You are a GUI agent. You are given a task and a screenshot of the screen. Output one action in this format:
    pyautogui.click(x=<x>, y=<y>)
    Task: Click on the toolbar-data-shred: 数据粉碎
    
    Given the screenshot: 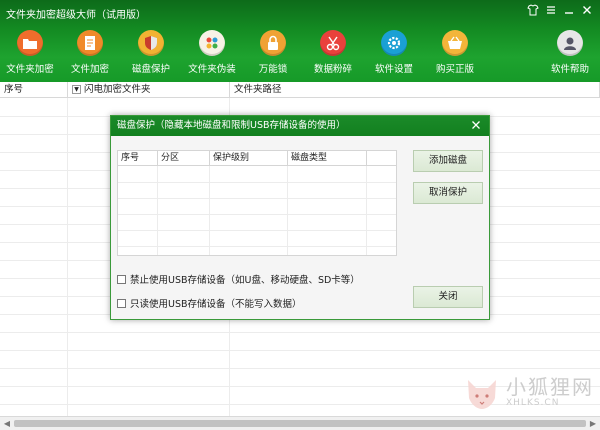 What is the action you would take?
    pyautogui.click(x=333, y=52)
    